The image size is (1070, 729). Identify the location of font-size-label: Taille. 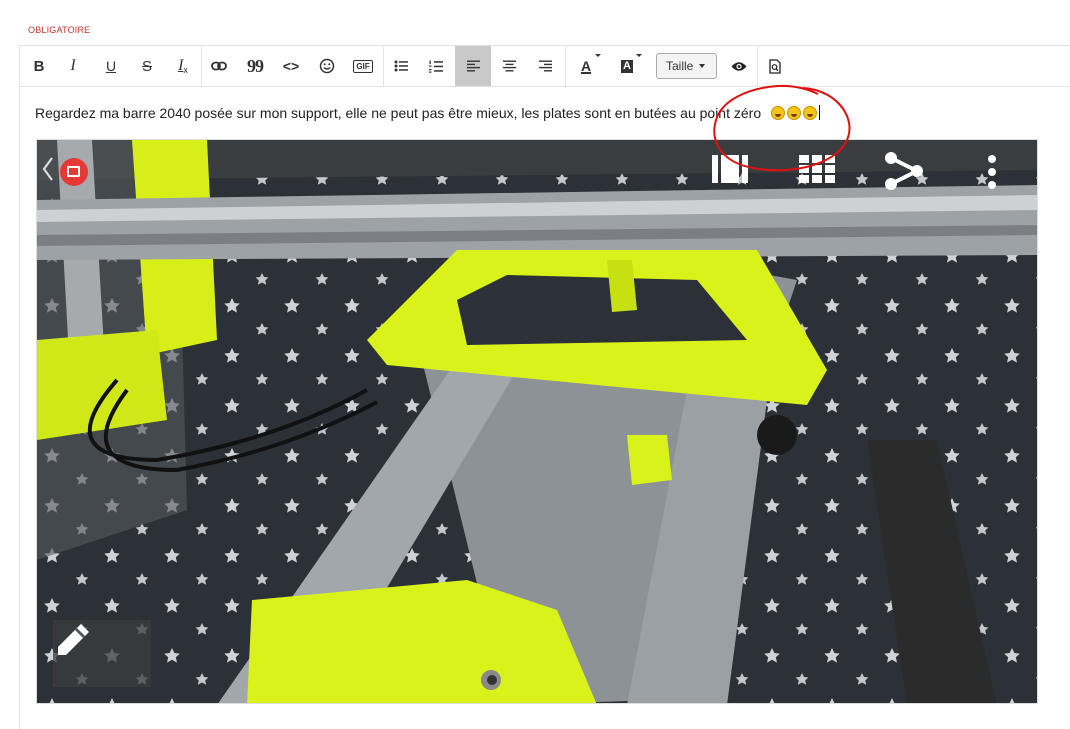
(680, 66).